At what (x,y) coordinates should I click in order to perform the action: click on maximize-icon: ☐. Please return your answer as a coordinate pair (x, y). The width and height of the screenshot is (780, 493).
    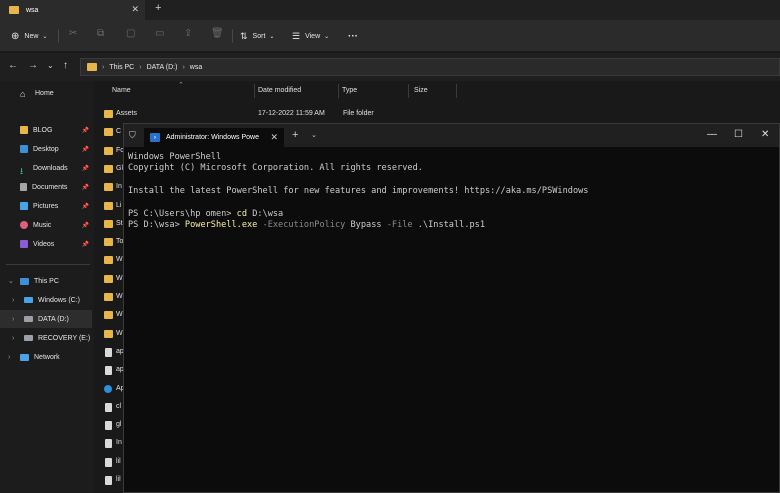
    Looking at the image, I should click on (738, 134).